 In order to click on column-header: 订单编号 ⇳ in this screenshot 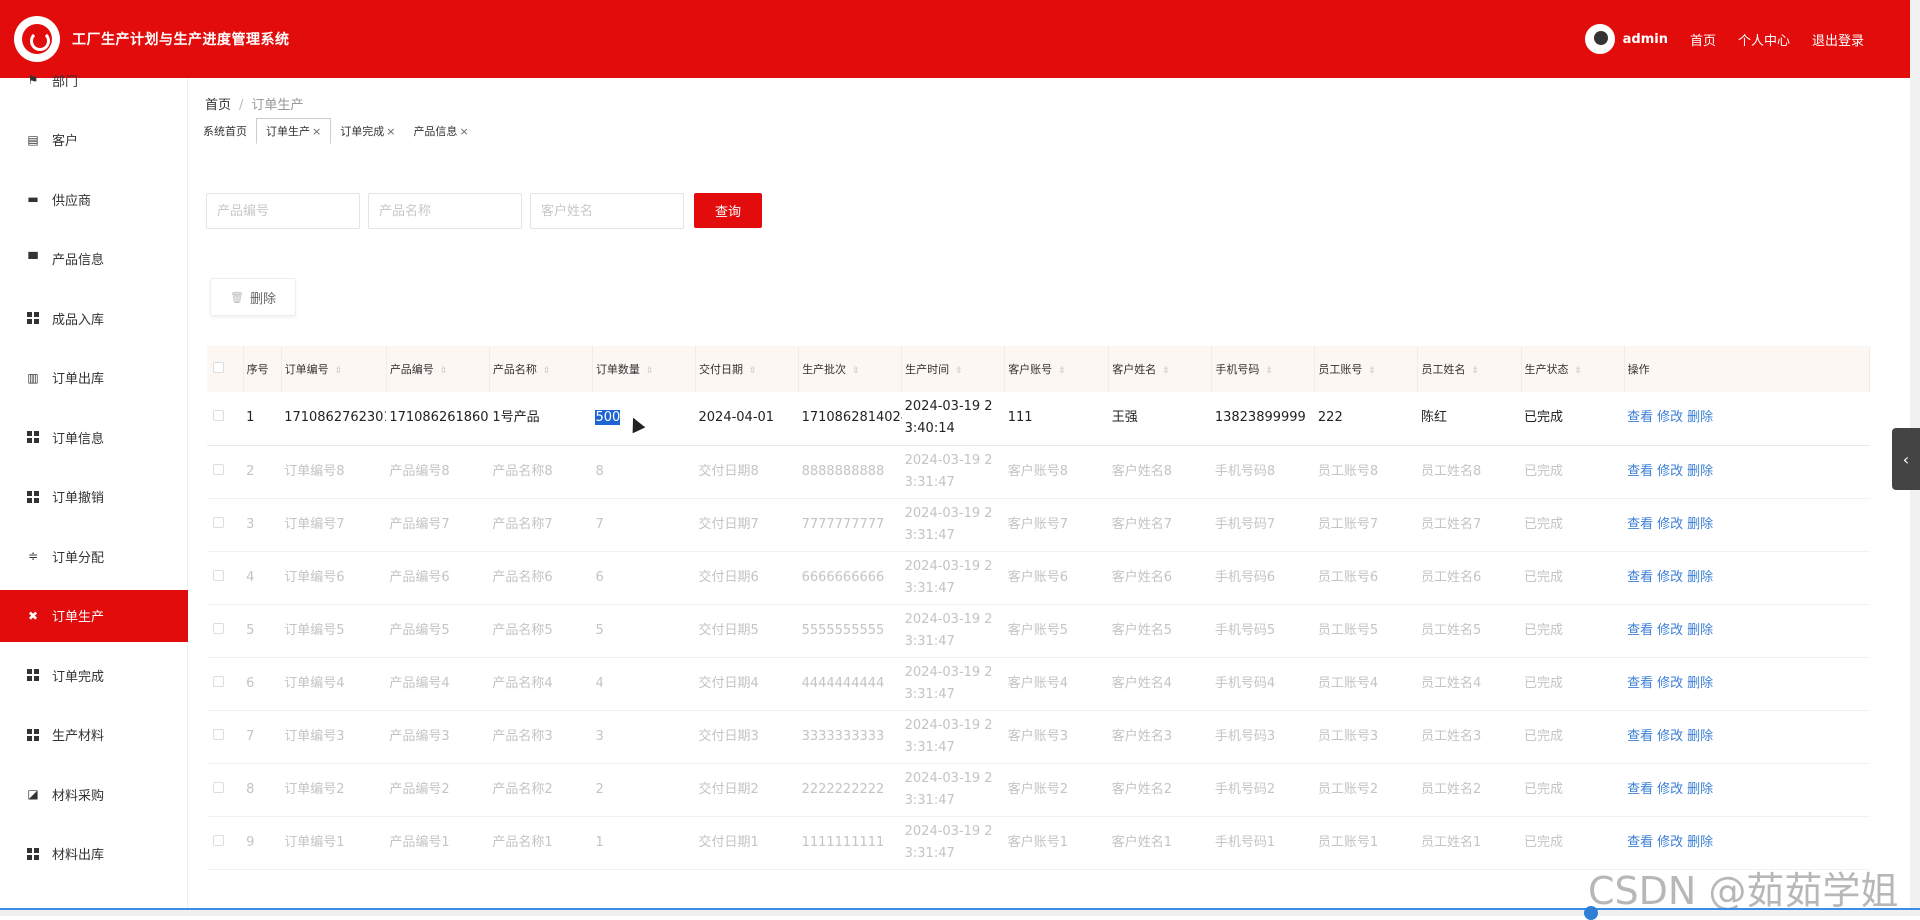, I will do `click(334, 369)`.